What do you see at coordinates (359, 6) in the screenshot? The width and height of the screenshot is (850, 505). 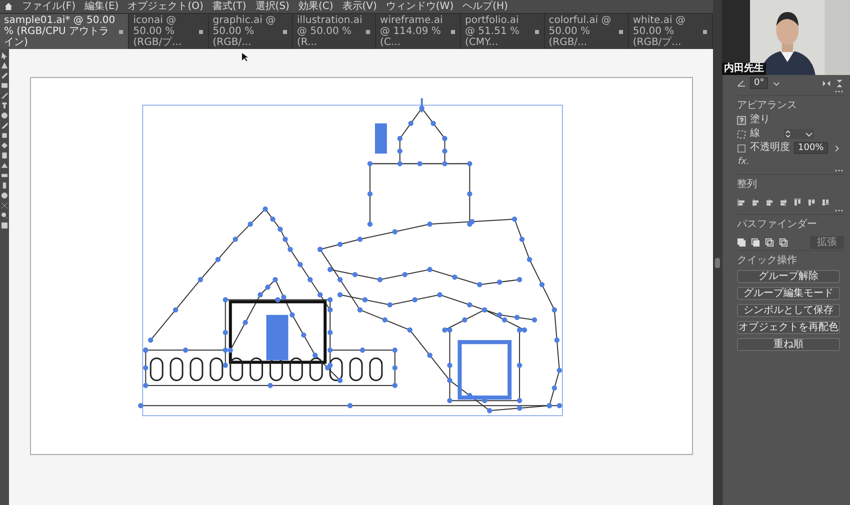 I see `menu-item: 表示(V)` at bounding box center [359, 6].